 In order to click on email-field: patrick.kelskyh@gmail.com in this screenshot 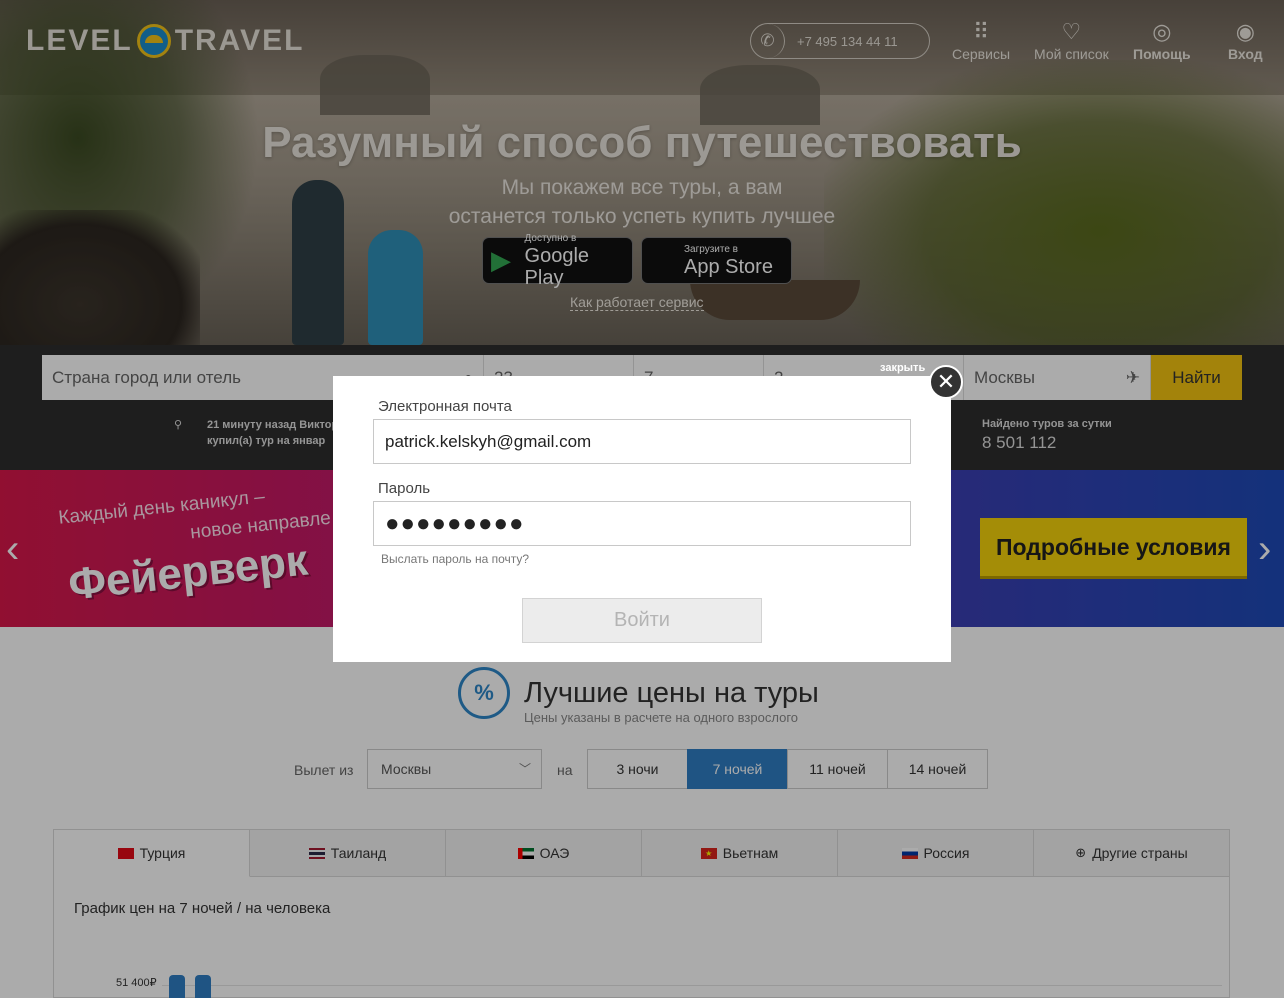, I will do `click(642, 441)`.